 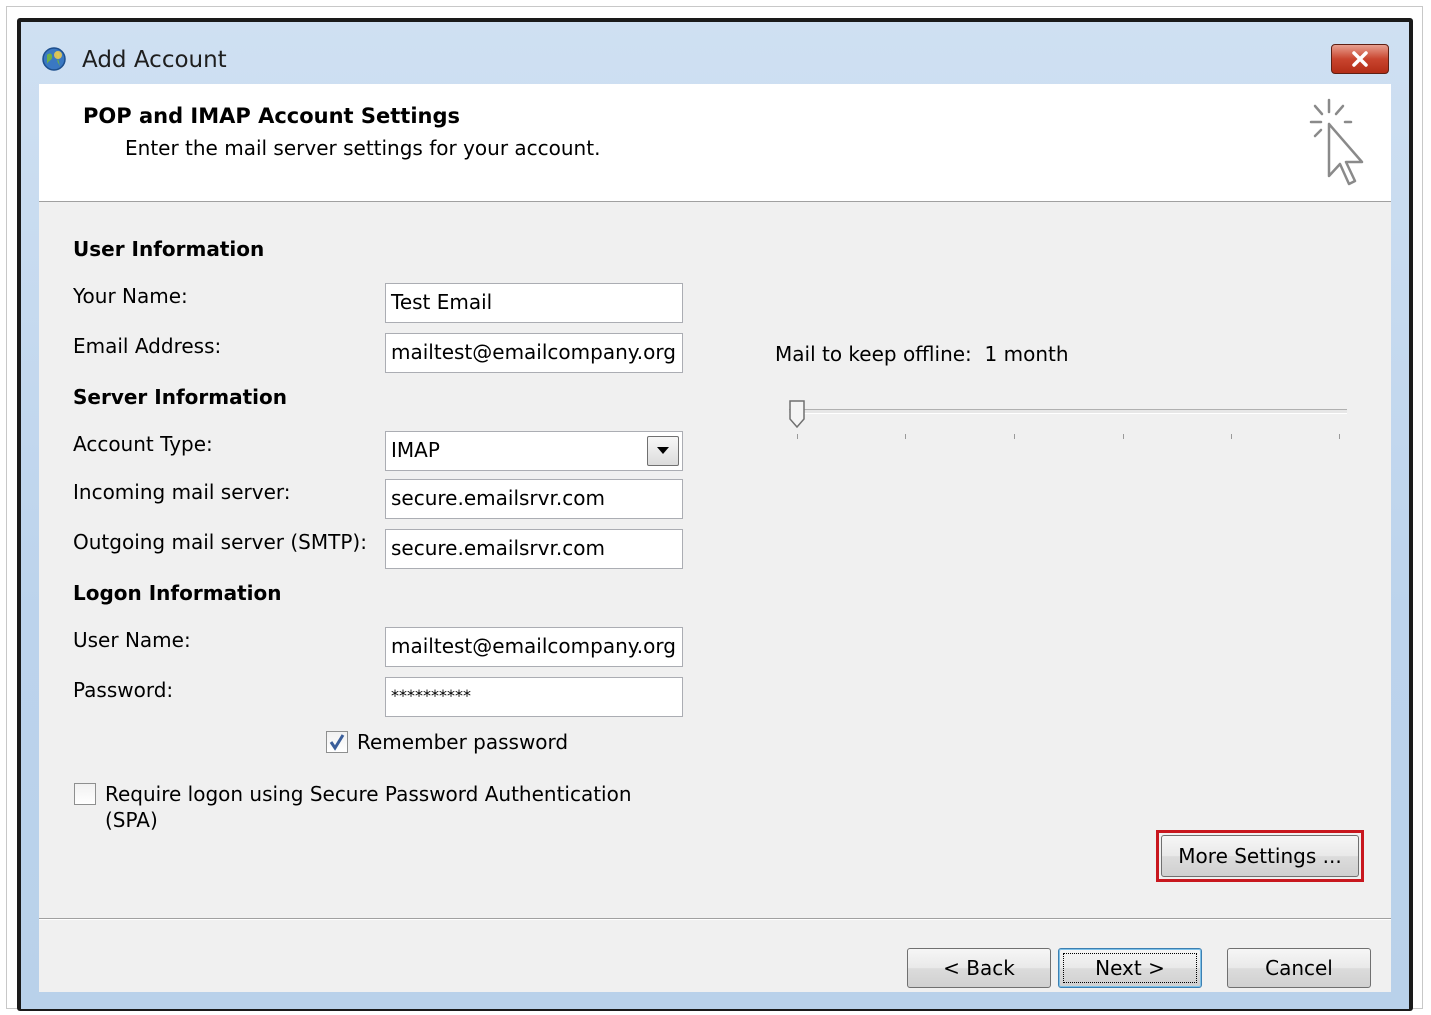 I want to click on user-information-heading: User Information, so click(x=169, y=249).